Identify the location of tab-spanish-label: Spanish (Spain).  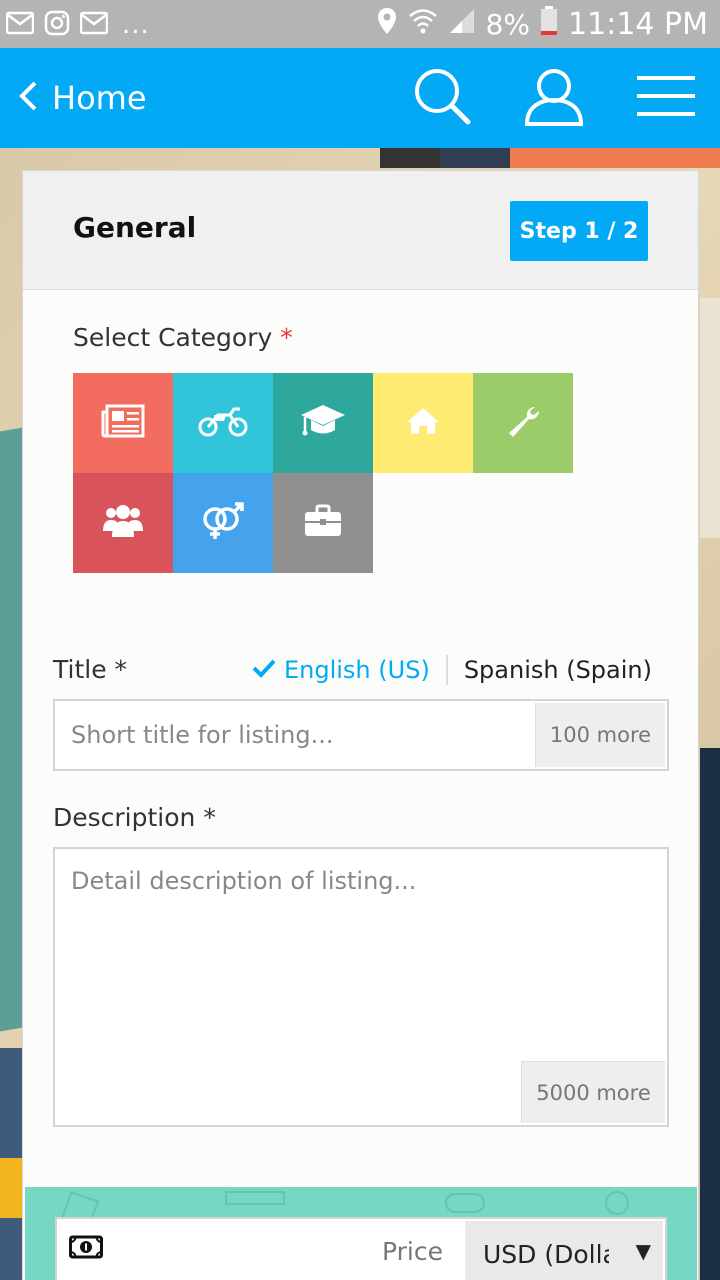
(557, 670).